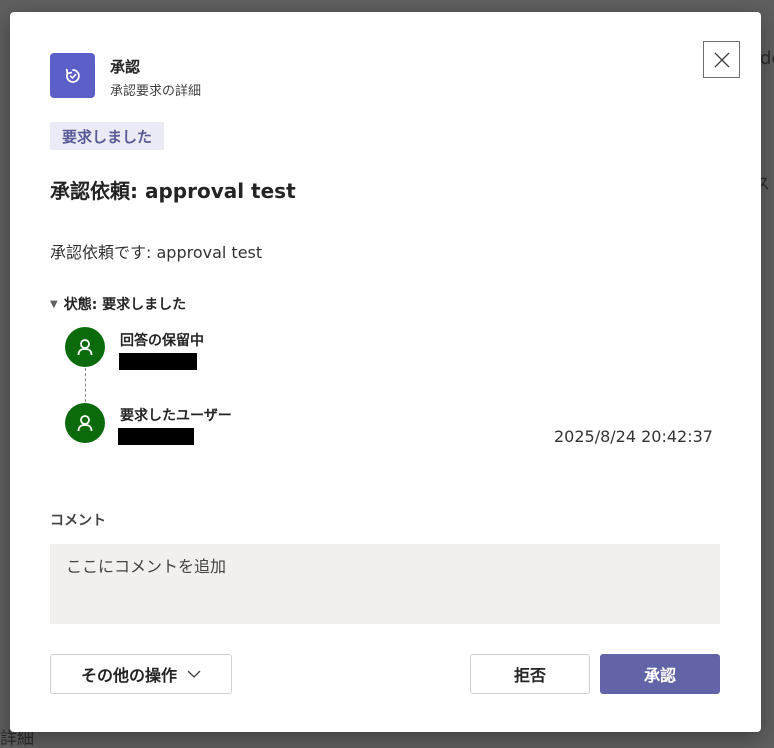 The image size is (774, 748). I want to click on more-actions-button: その他の操作, so click(141, 674).